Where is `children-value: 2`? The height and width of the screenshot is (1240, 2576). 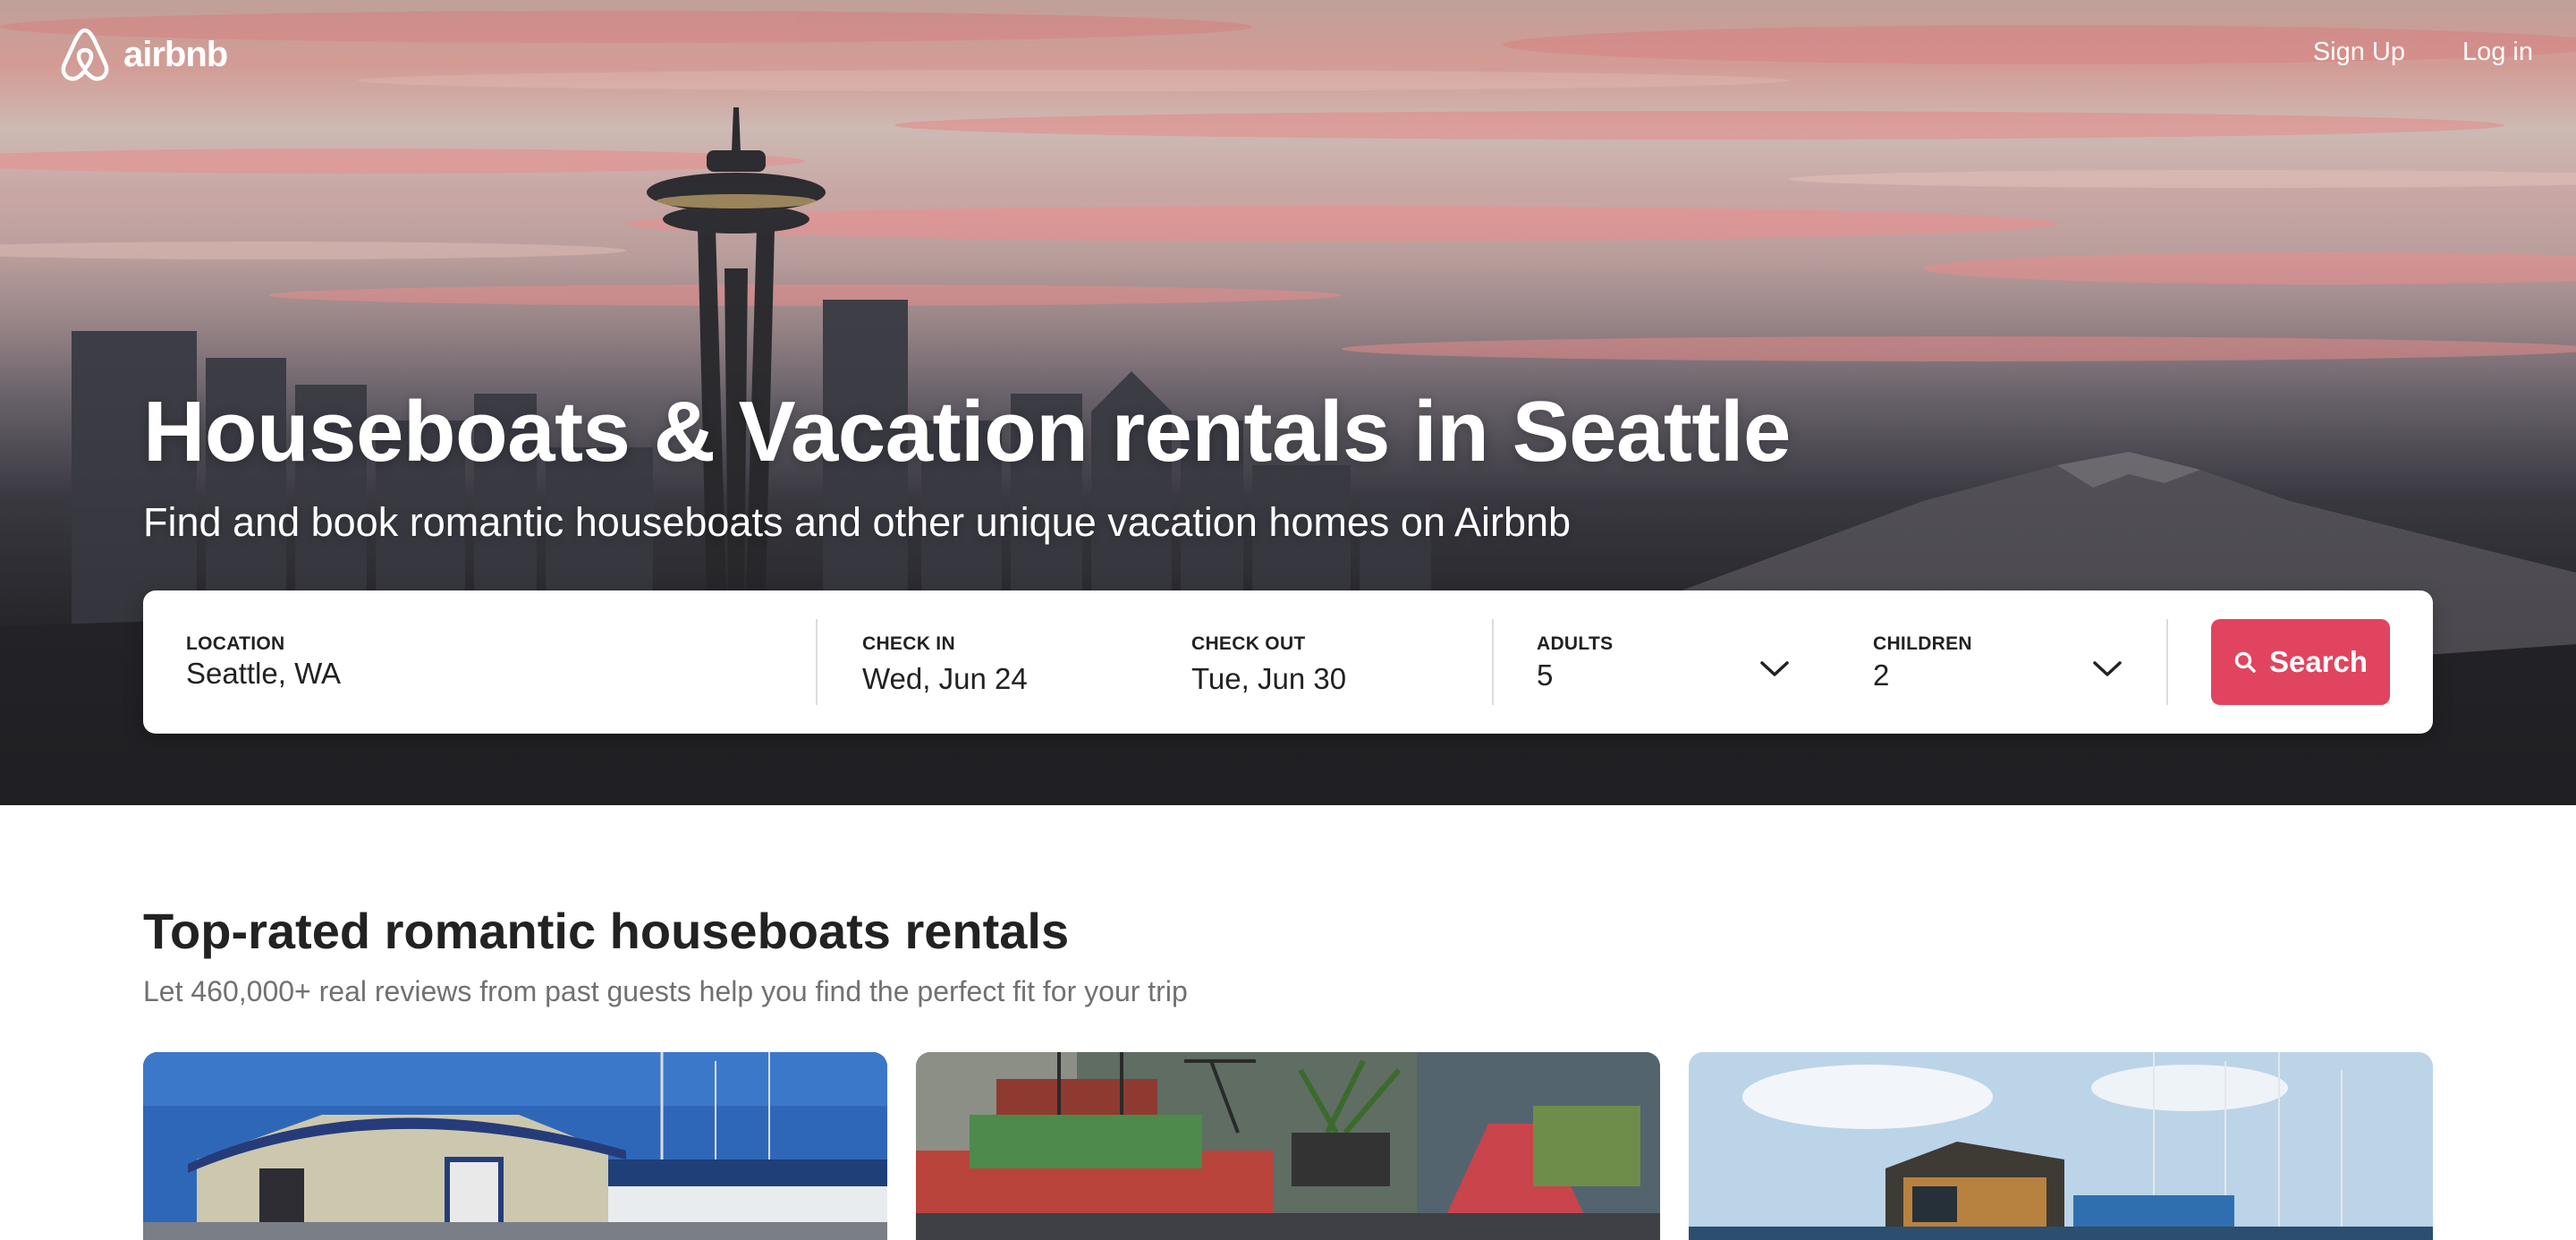 children-value: 2 is located at coordinates (1881, 675).